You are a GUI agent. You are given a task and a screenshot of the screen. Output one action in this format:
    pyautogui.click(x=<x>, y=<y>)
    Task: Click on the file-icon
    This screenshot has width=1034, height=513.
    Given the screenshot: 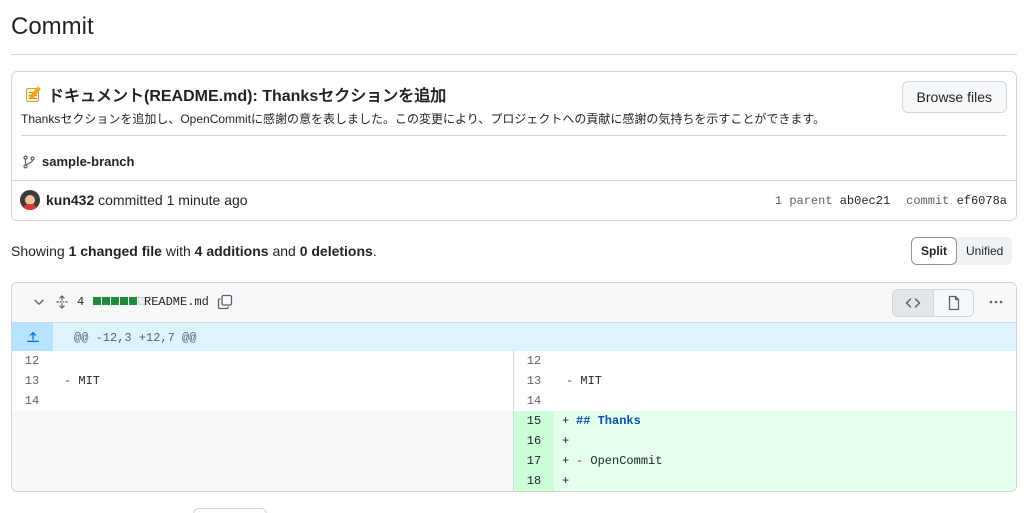 What is the action you would take?
    pyautogui.click(x=953, y=303)
    